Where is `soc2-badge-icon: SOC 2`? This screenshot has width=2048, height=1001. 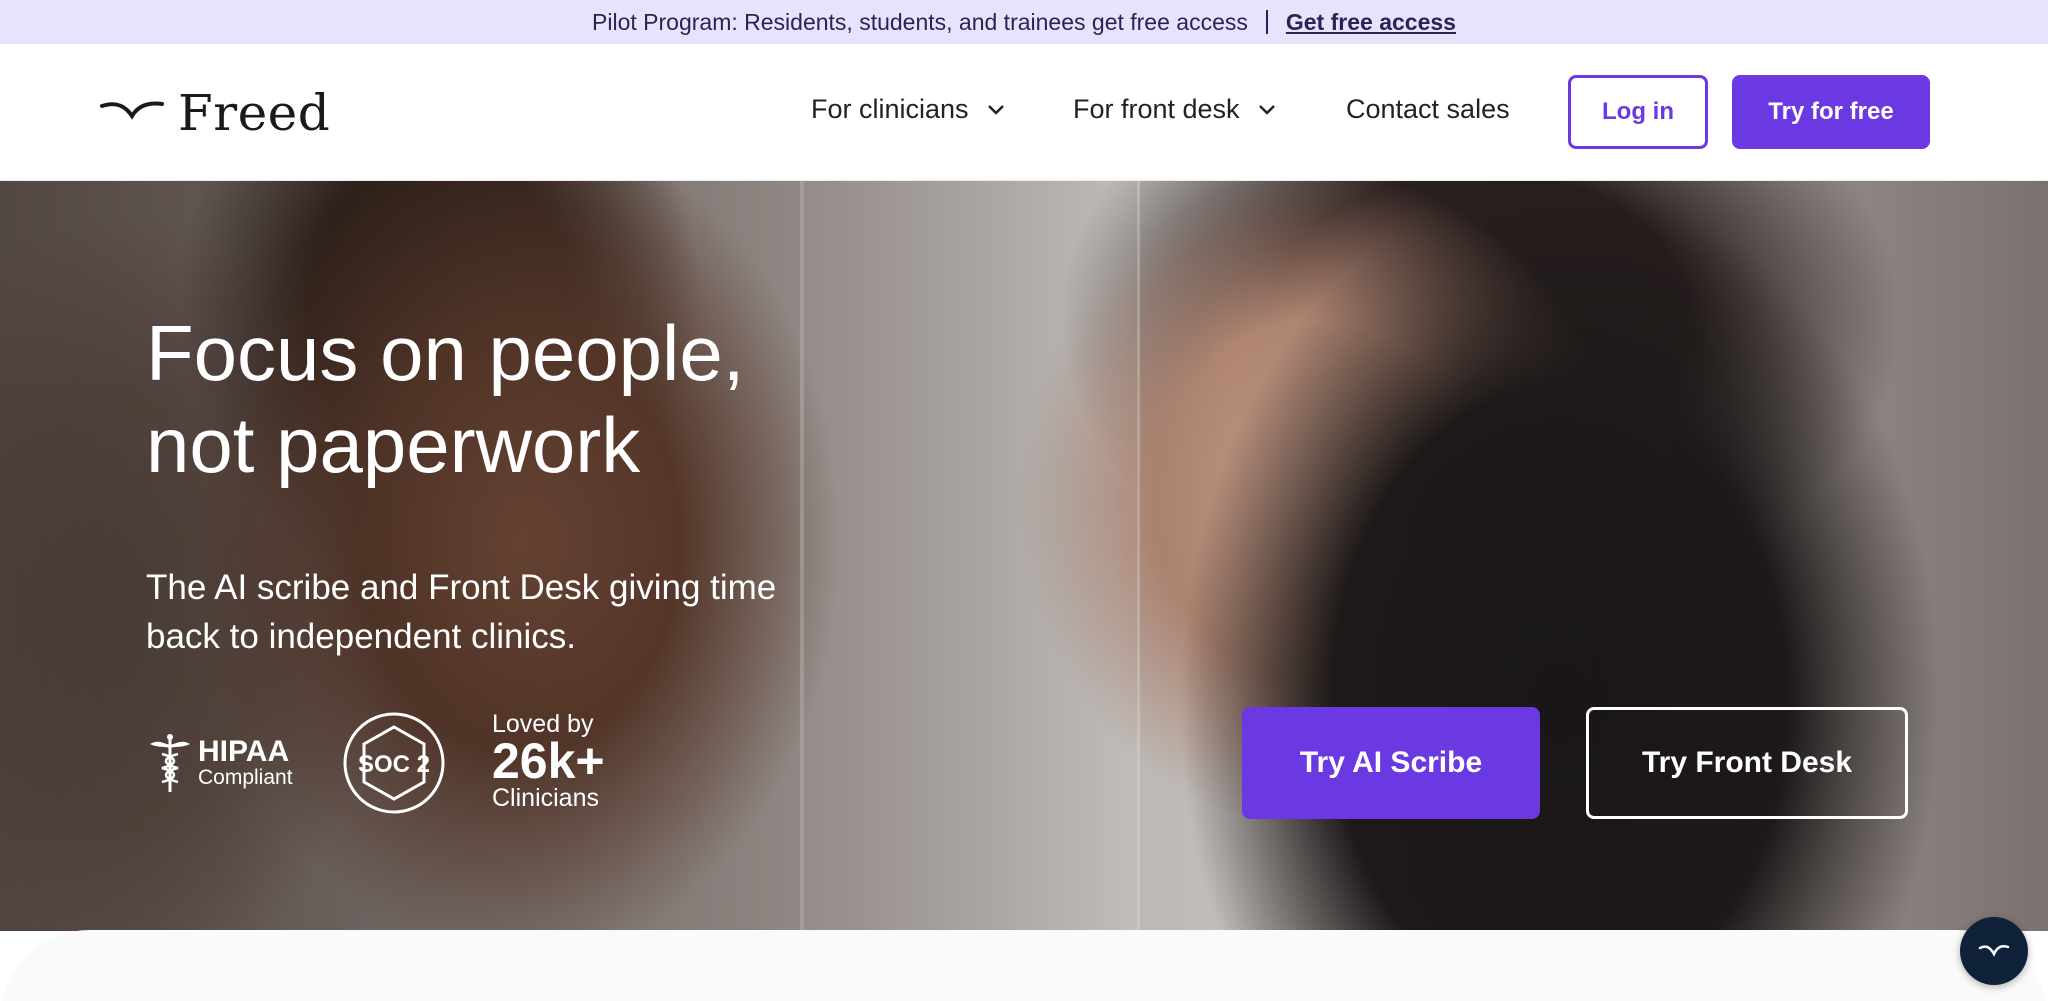 soc2-badge-icon: SOC 2 is located at coordinates (394, 763).